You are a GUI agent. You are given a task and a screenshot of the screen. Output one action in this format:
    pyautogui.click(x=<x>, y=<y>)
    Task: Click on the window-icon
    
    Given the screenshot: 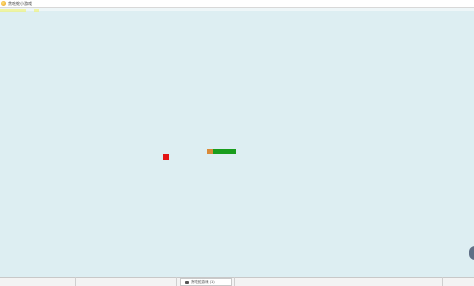 What is the action you would take?
    pyautogui.click(x=187, y=282)
    